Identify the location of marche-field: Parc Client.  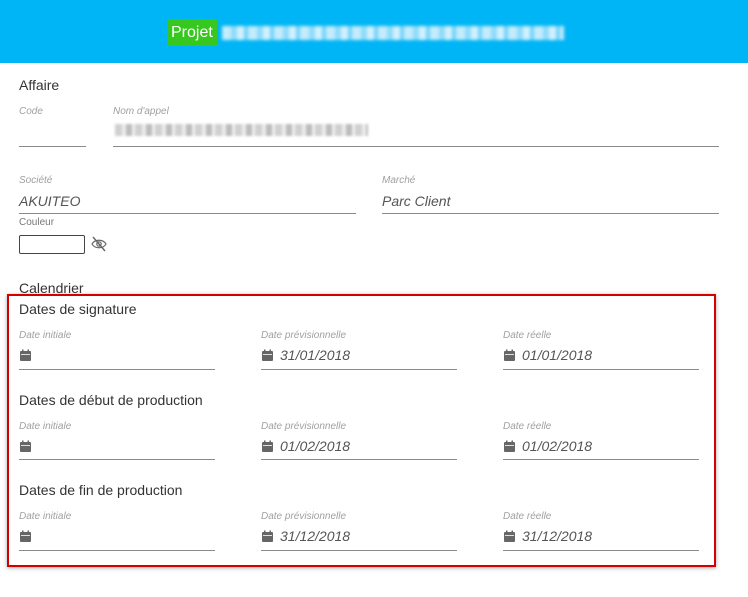
(416, 201).